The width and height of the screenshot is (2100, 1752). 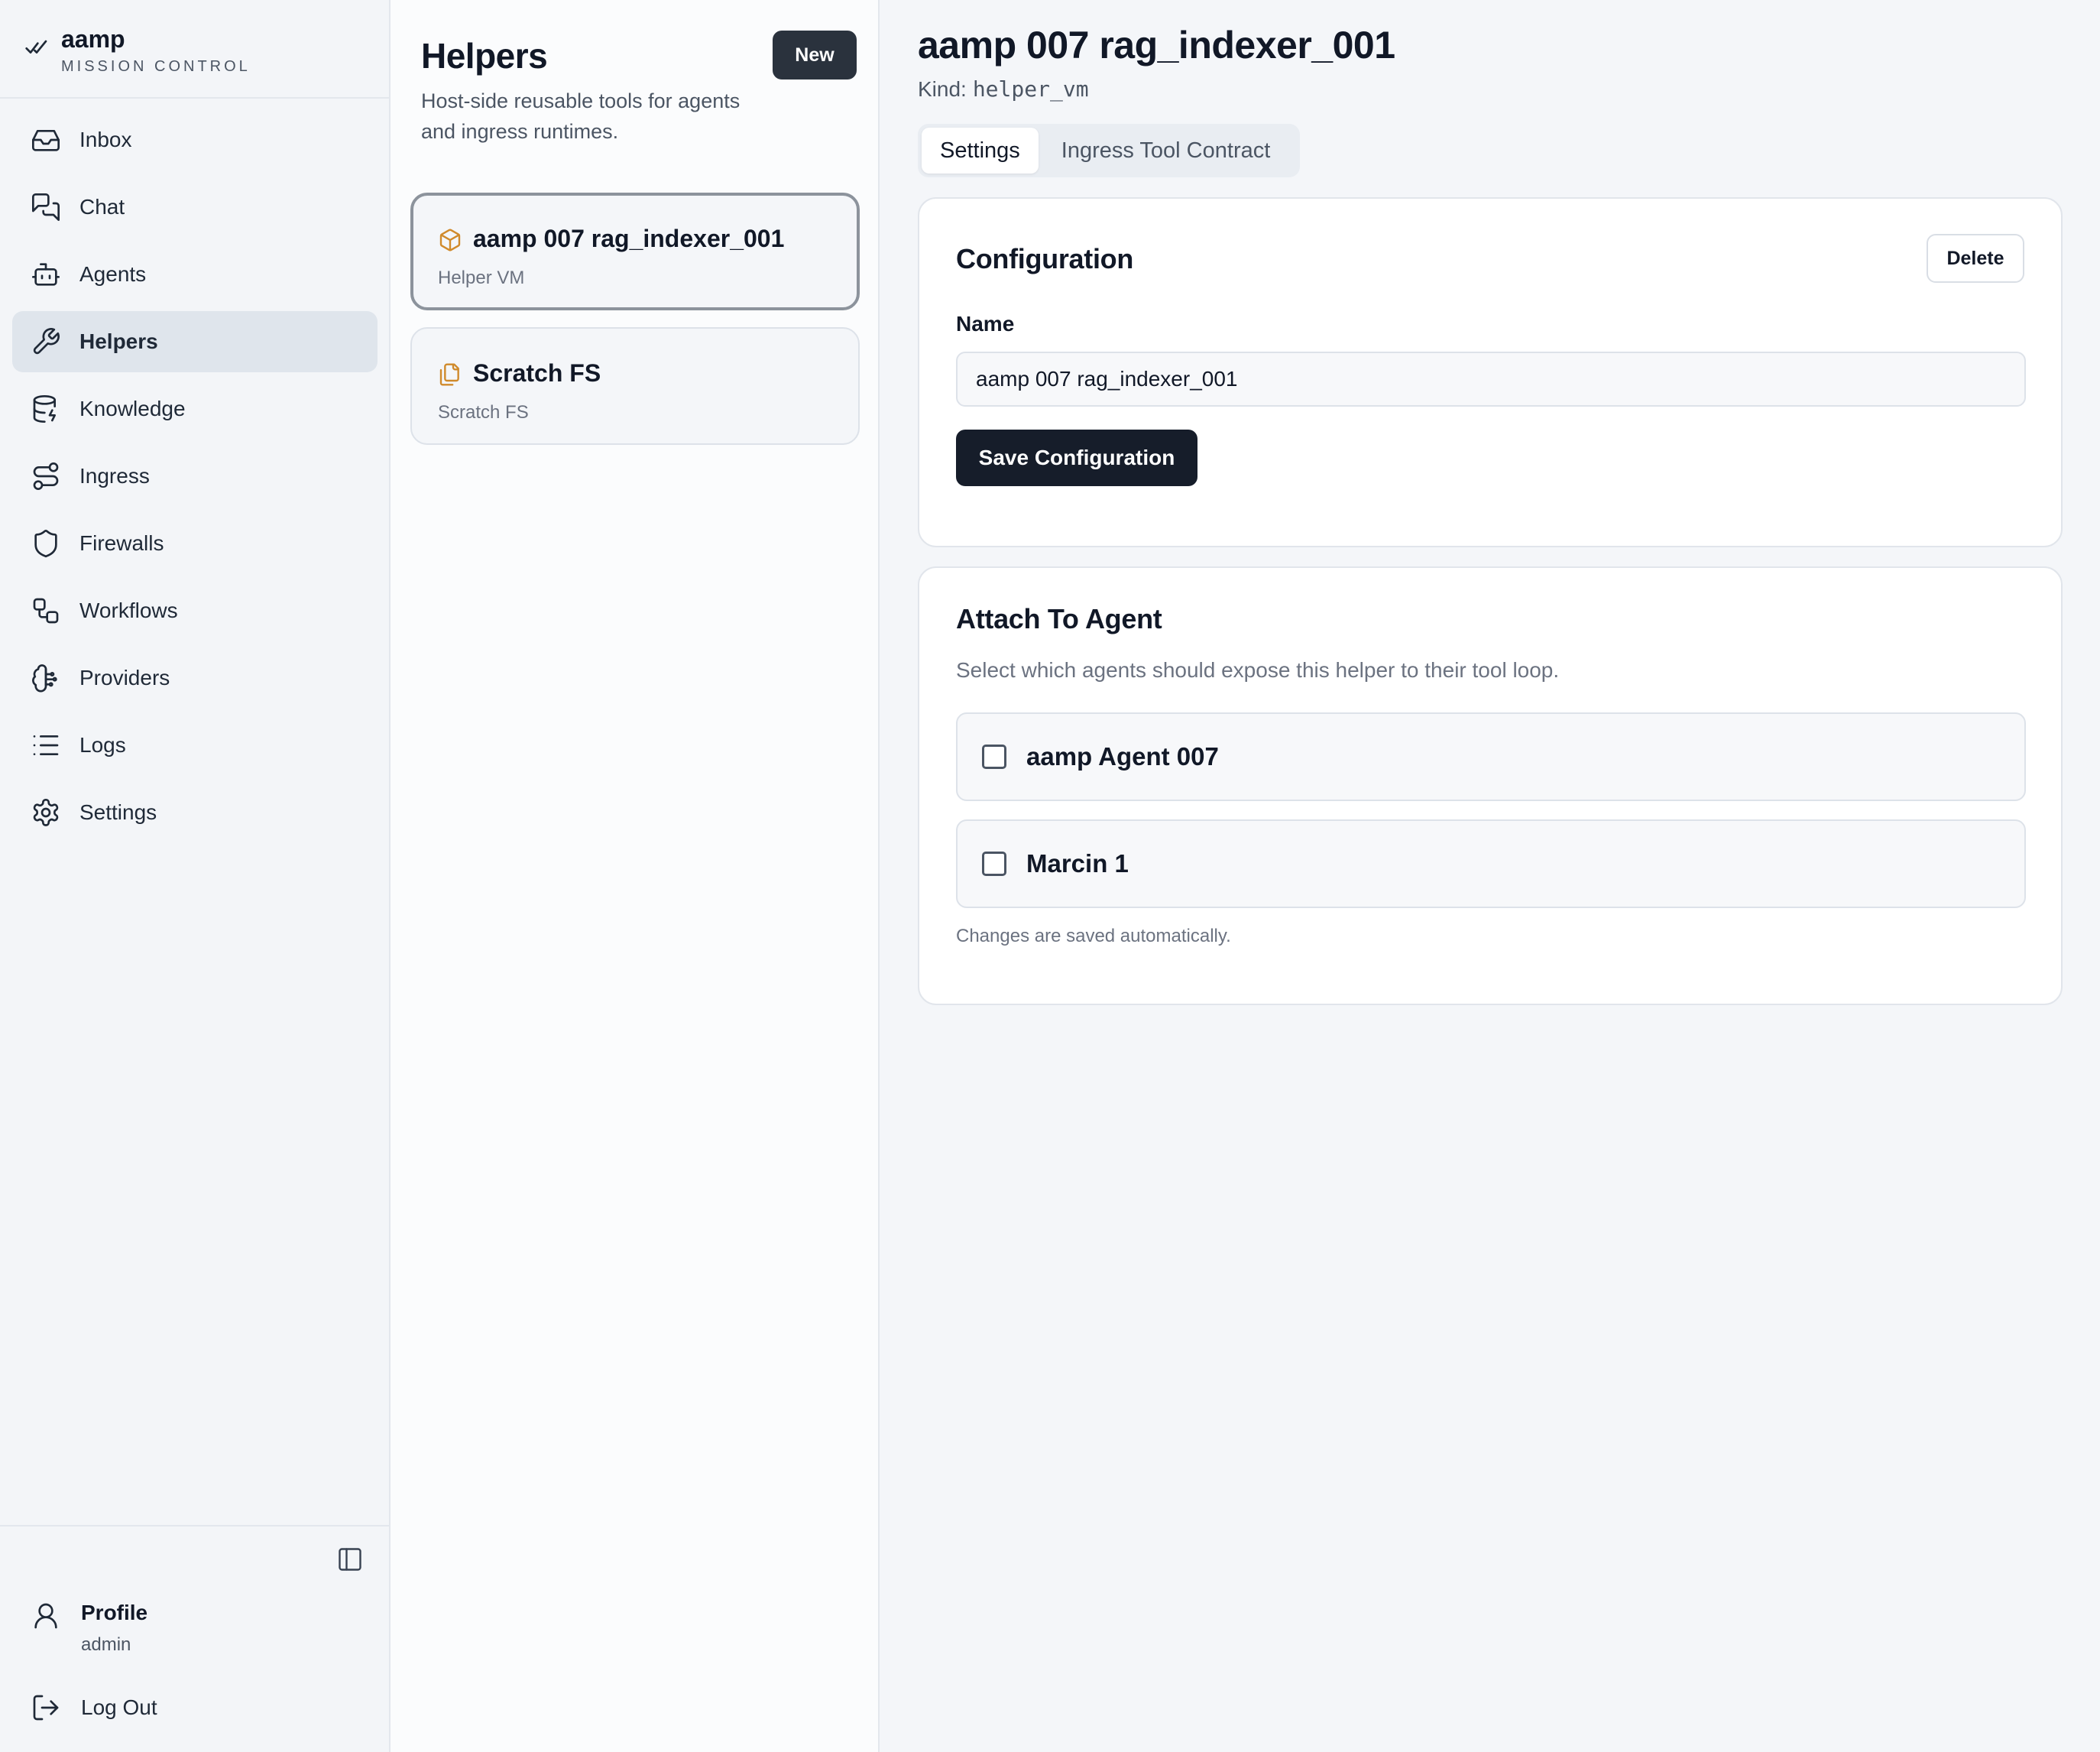 What do you see at coordinates (46, 610) in the screenshot?
I see `workflow-icon` at bounding box center [46, 610].